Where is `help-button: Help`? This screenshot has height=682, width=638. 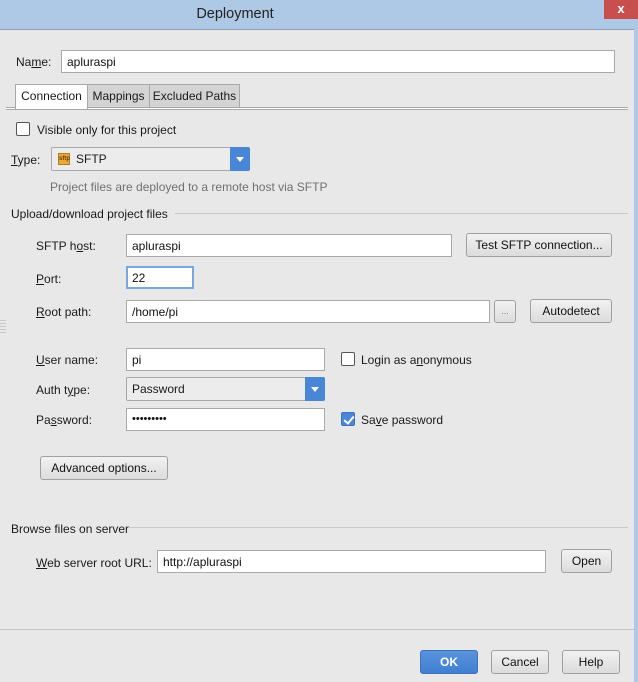 help-button: Help is located at coordinates (591, 662).